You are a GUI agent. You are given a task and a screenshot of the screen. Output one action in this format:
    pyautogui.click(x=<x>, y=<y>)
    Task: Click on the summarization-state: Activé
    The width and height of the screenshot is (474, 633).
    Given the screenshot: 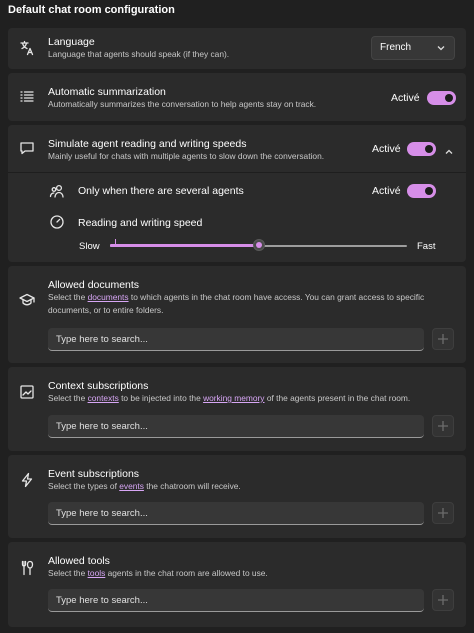 What is the action you would take?
    pyautogui.click(x=405, y=98)
    